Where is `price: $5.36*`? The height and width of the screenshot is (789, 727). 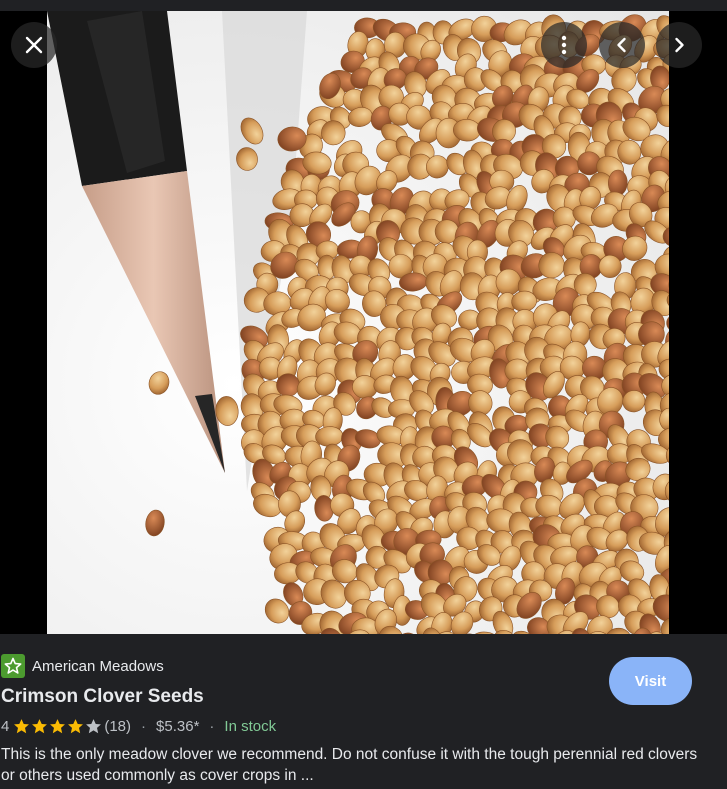 price: $5.36* is located at coordinates (178, 726).